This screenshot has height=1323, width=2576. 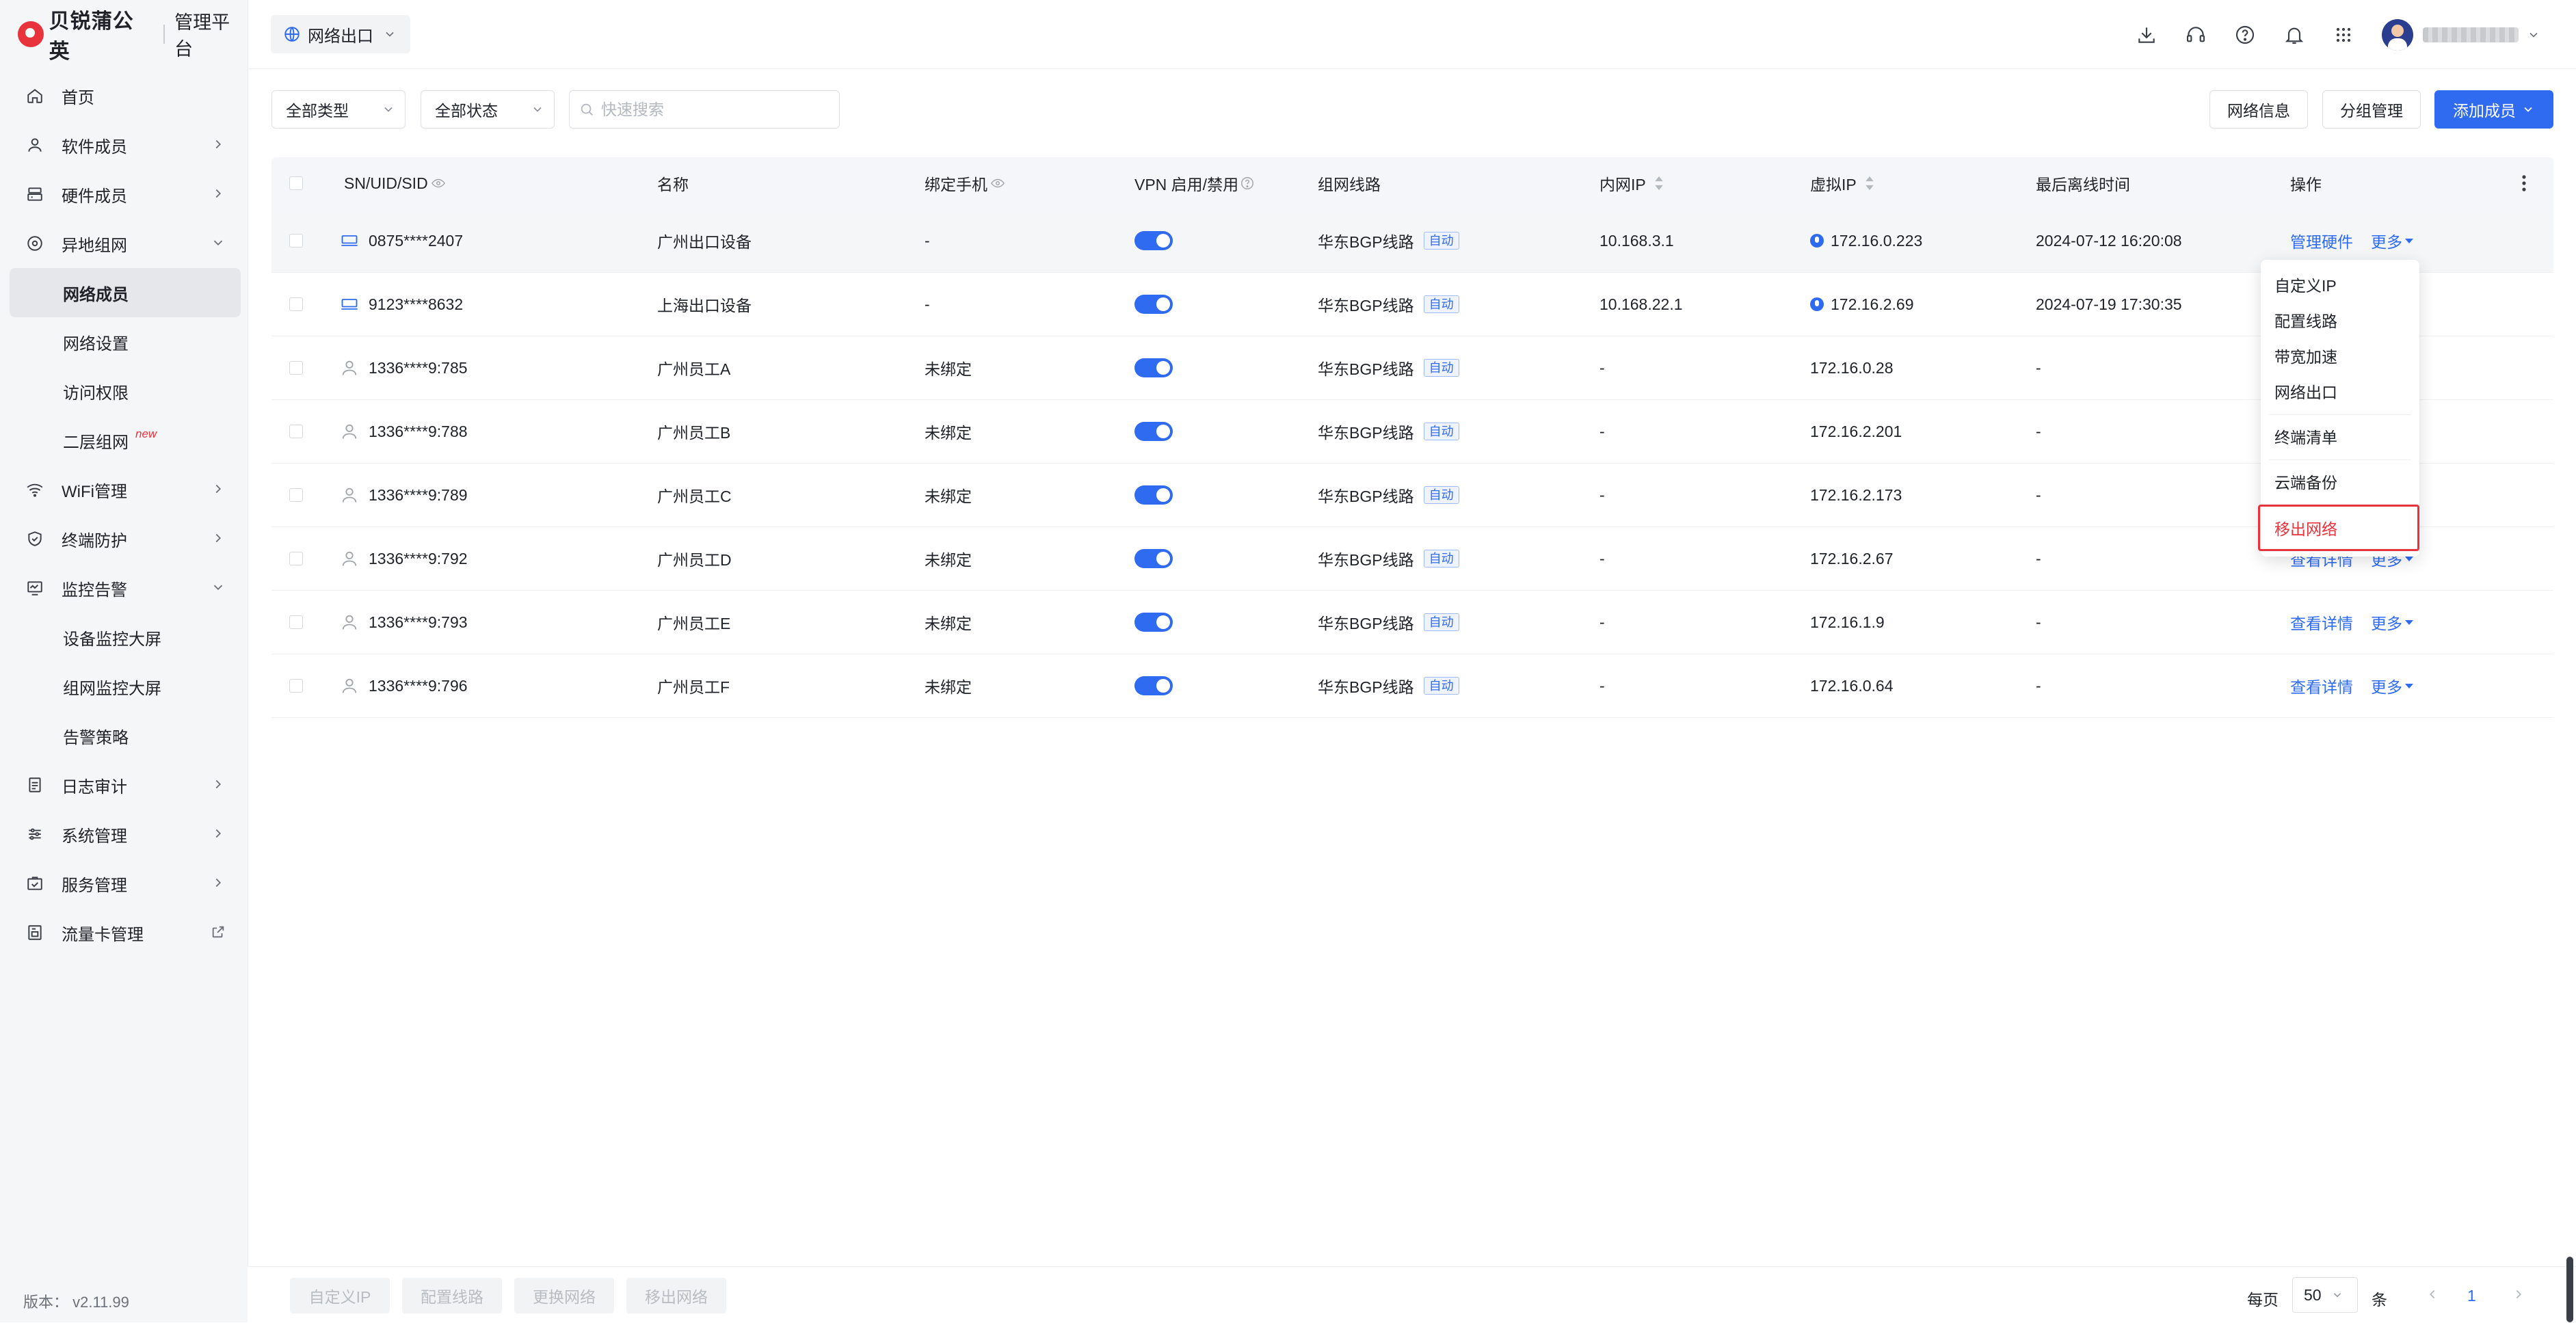 What do you see at coordinates (1632, 183) in the screenshot?
I see `header-lan-ip: 内网IP` at bounding box center [1632, 183].